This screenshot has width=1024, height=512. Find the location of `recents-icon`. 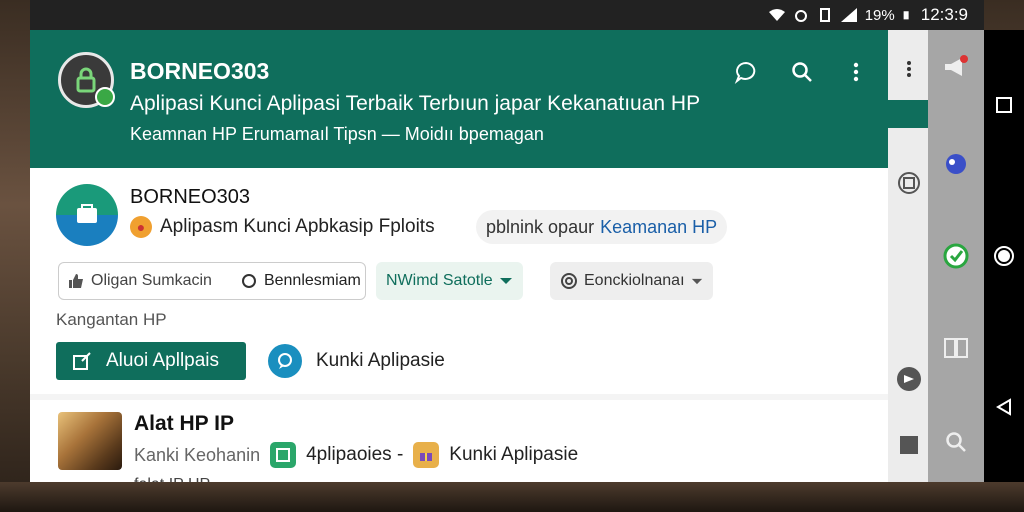

recents-icon is located at coordinates (1004, 105).